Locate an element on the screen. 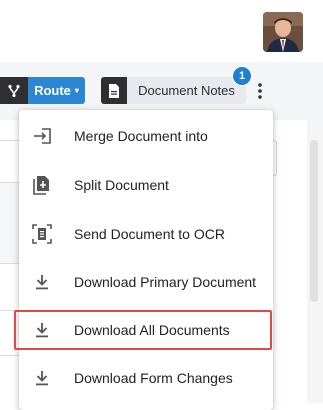 Image resolution: width=323 pixels, height=410 pixels. ocr-scan-icon is located at coordinates (42, 234).